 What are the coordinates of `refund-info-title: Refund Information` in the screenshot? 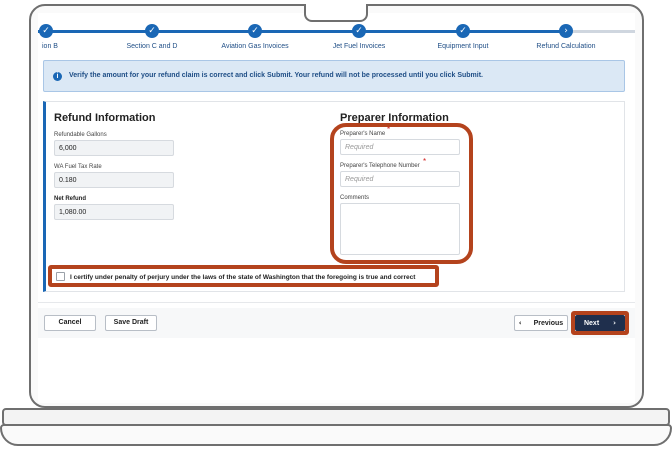 It's located at (105, 118).